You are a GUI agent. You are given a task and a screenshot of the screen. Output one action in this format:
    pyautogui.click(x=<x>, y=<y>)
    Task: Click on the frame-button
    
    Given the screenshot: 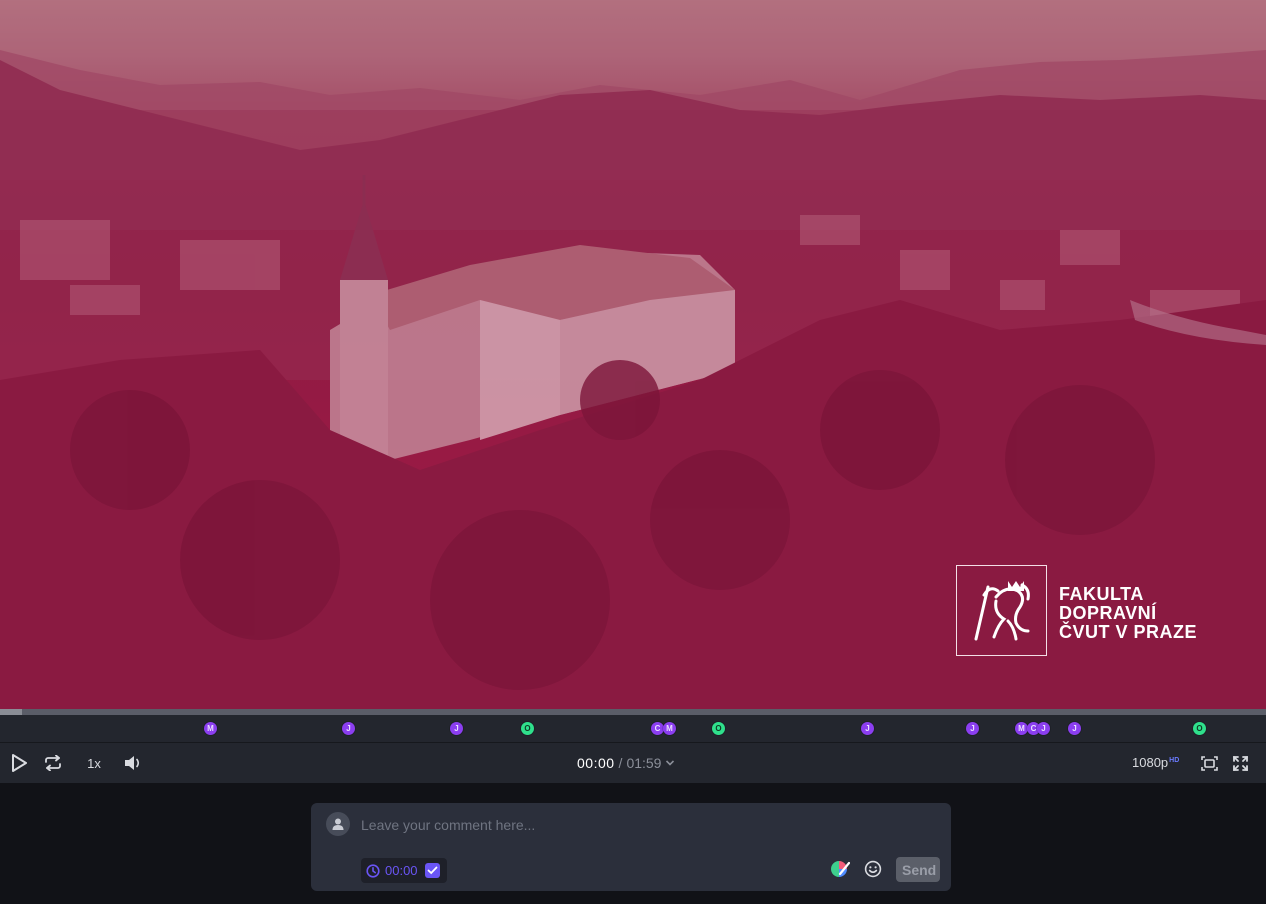 What is the action you would take?
    pyautogui.click(x=1209, y=763)
    